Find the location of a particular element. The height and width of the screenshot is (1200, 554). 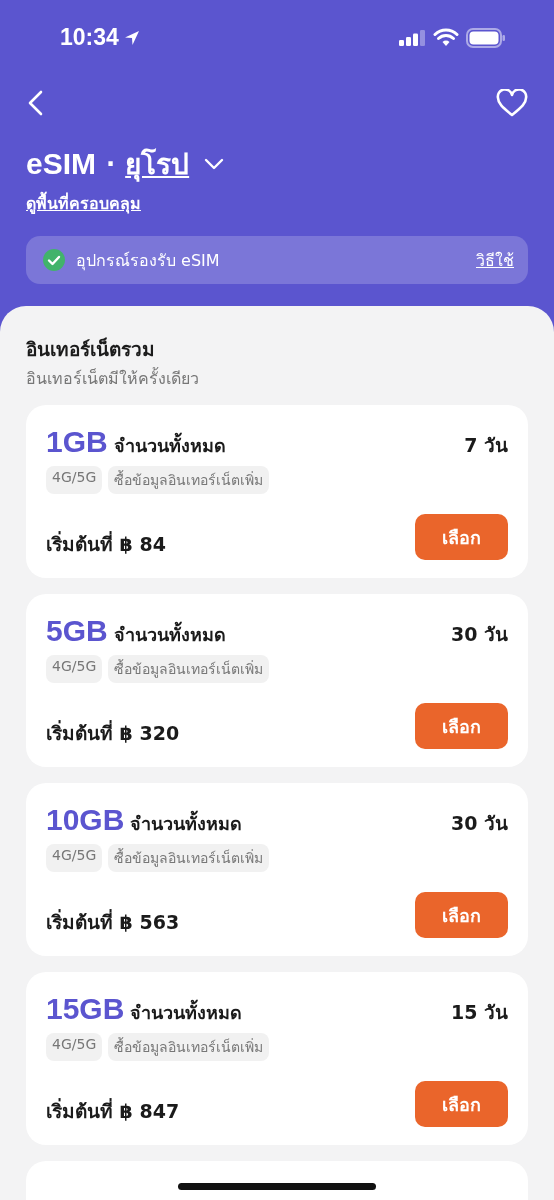

signal-icon is located at coordinates (412, 37).